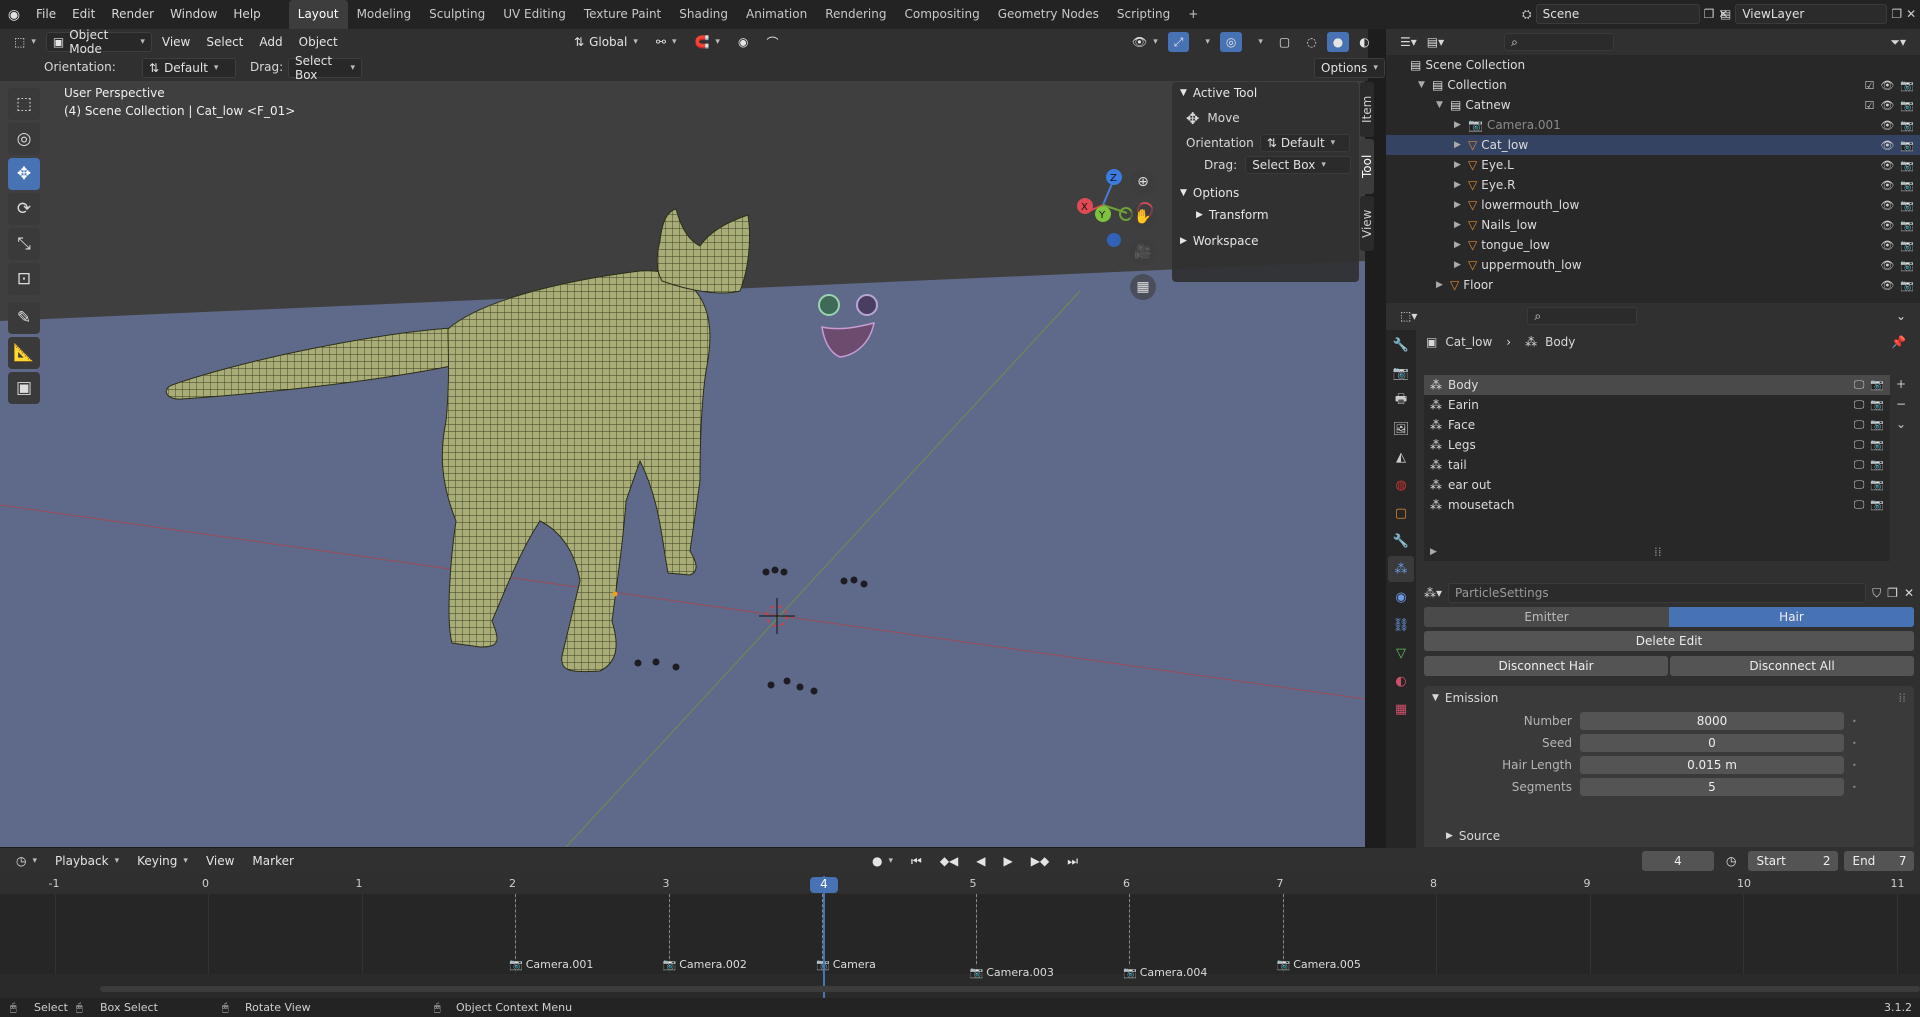  Describe the element at coordinates (1433, 552) in the screenshot. I see `list-expand-icon: ▶` at that location.